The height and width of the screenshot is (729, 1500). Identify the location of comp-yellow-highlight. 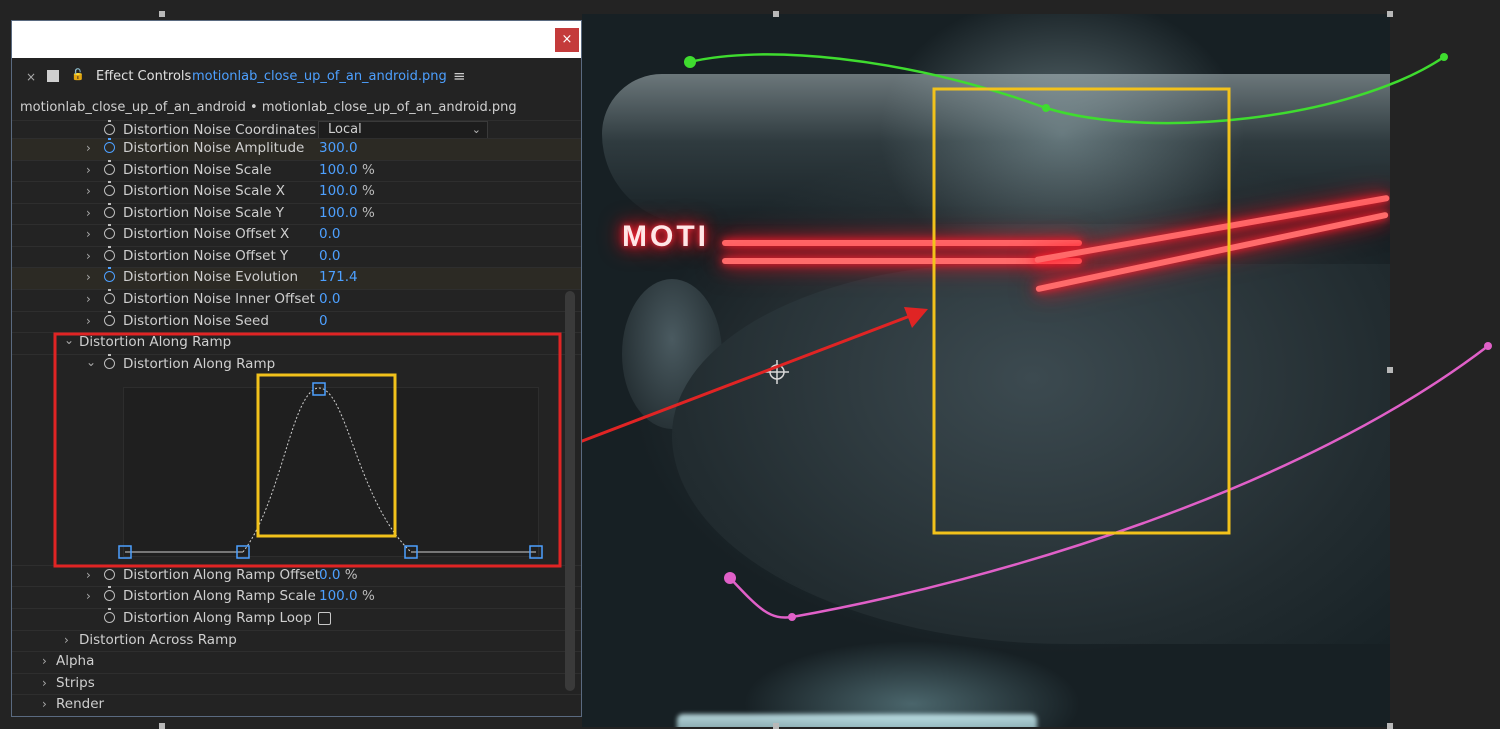
(1081, 311).